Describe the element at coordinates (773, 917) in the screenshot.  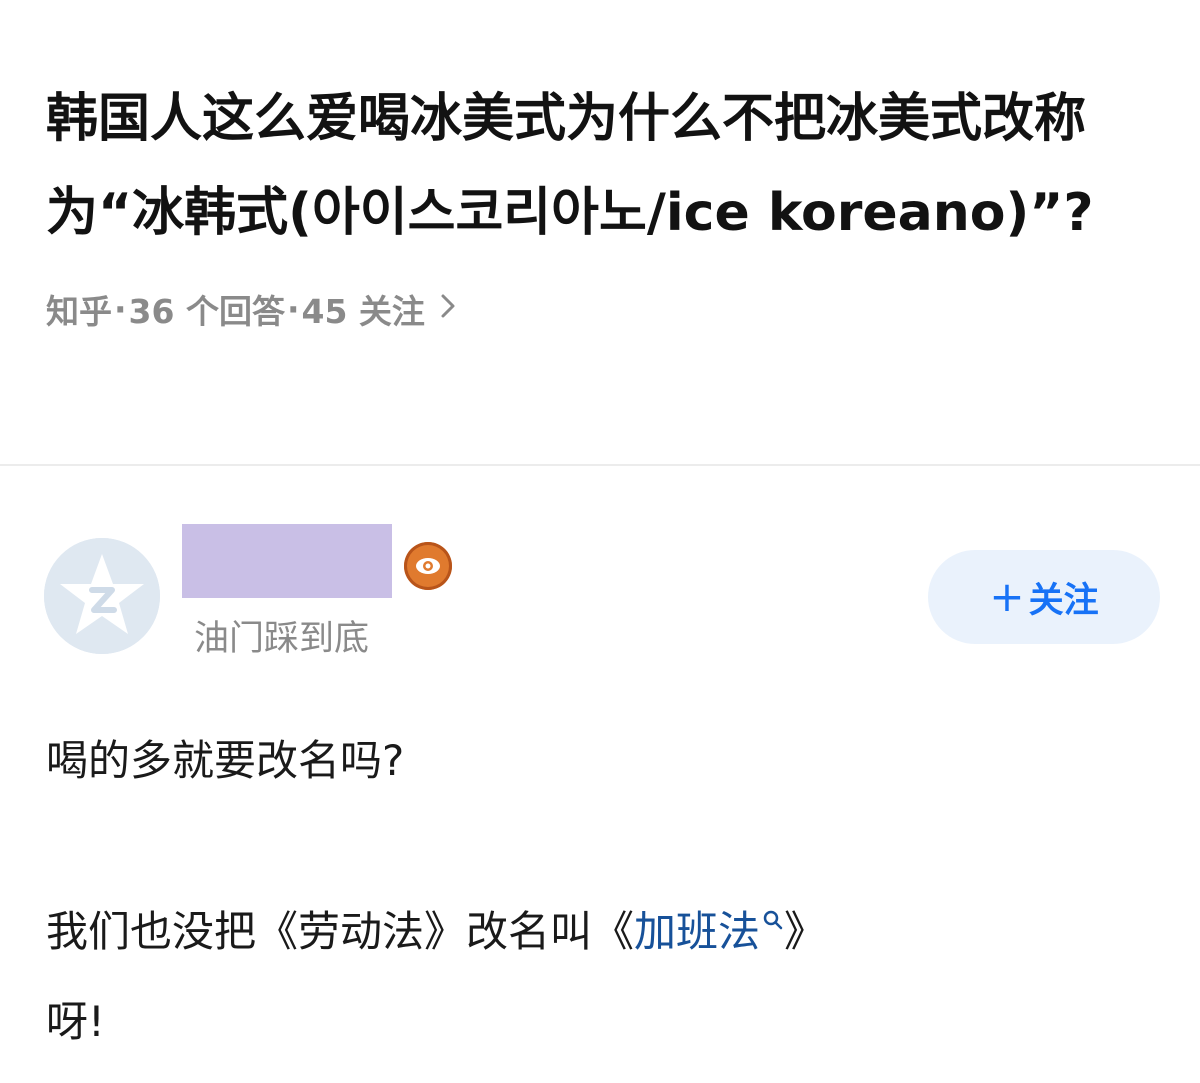
I see `search-icon` at that location.